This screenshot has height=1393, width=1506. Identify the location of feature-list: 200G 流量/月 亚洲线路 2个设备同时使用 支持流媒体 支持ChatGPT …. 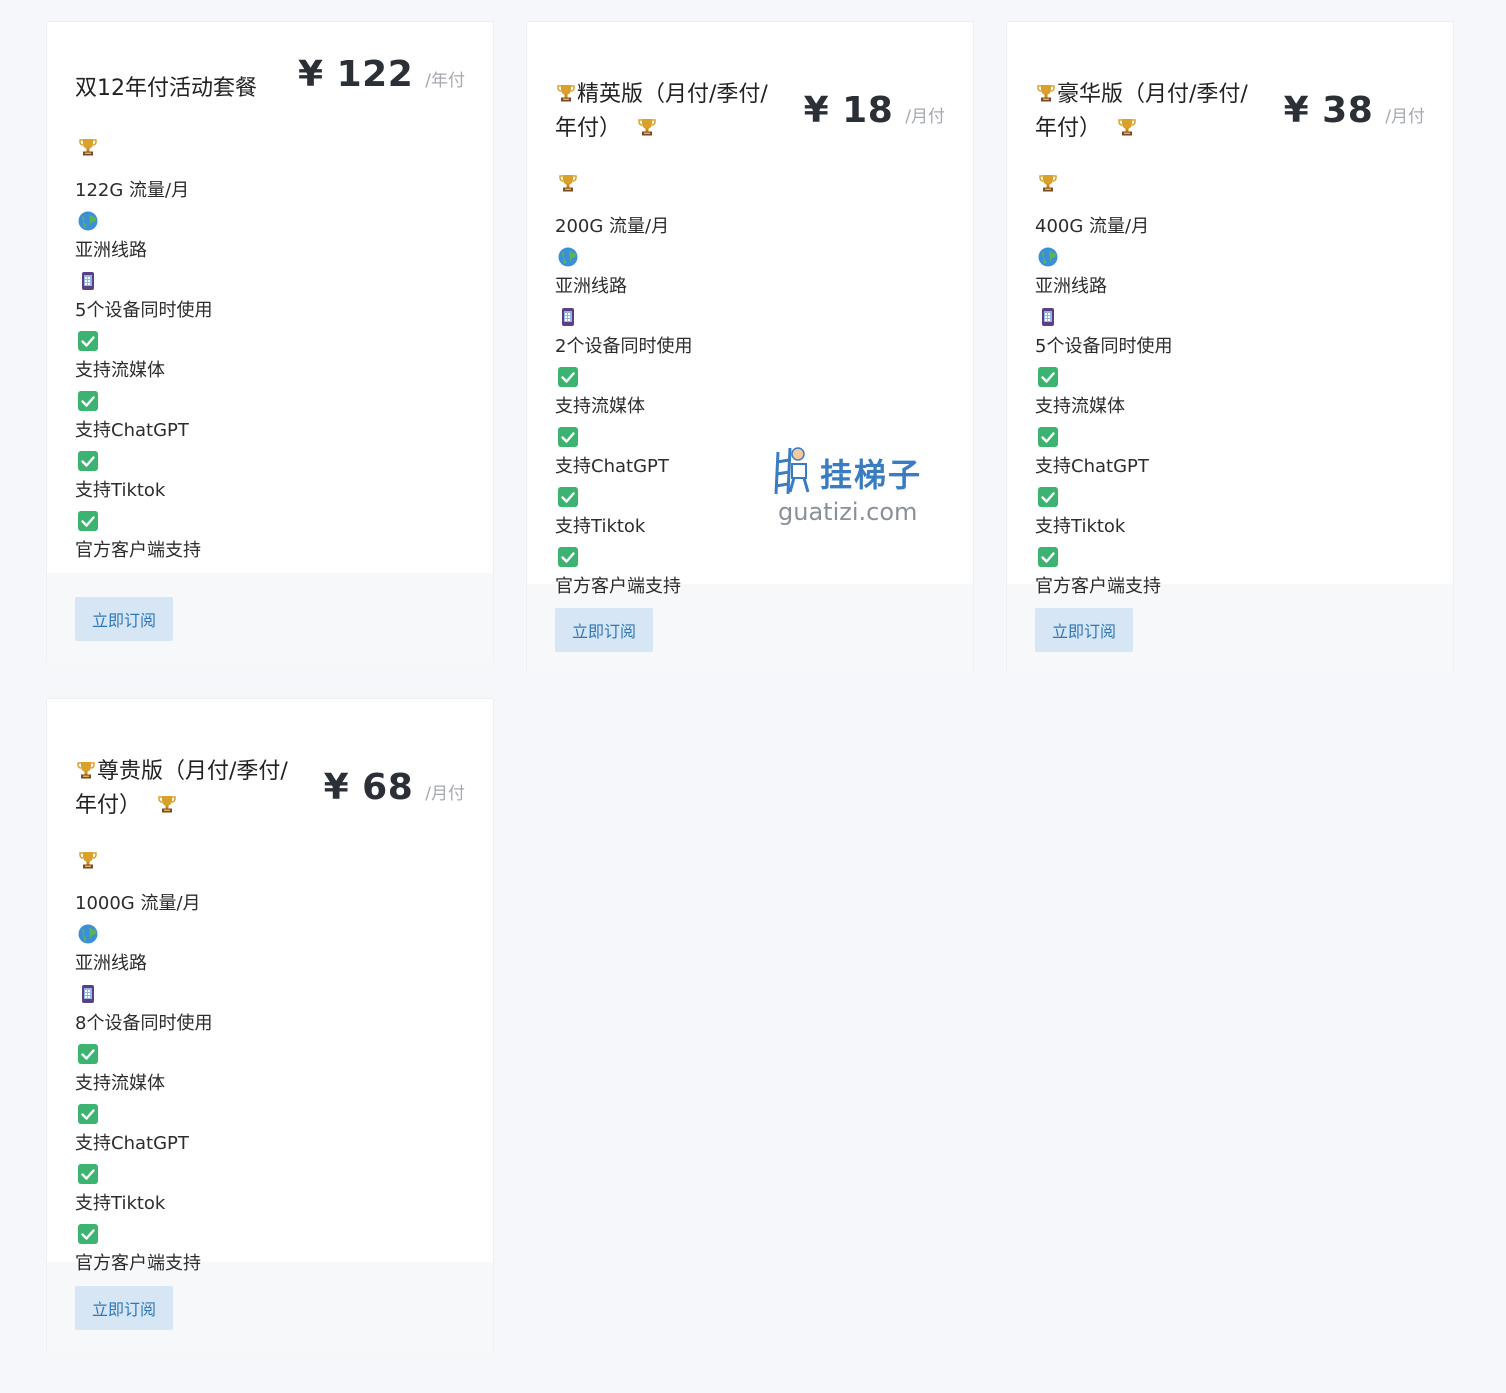
(750, 387).